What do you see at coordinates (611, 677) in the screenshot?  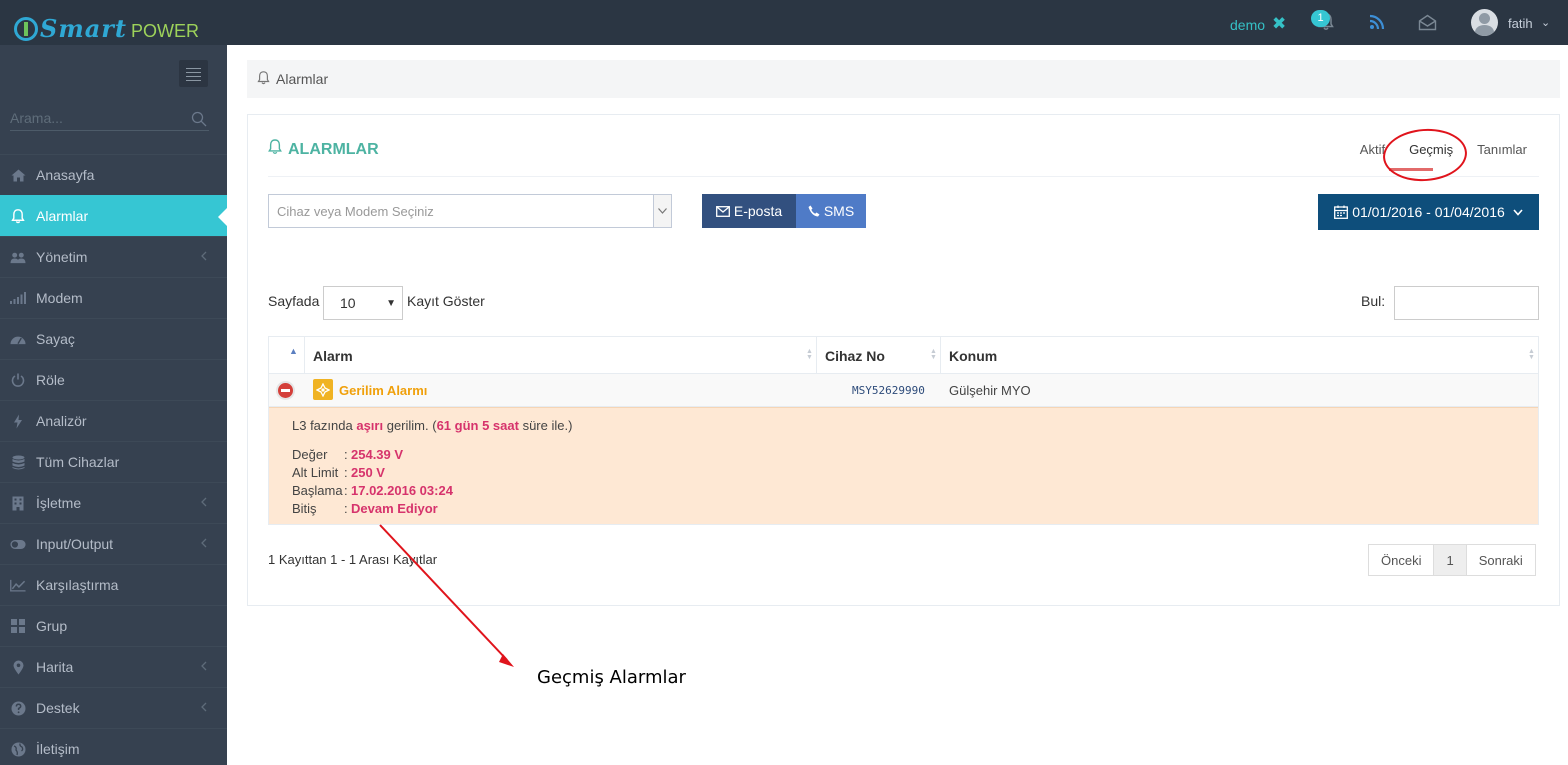 I see `annotation-text: Geçmiş Alarmlar` at bounding box center [611, 677].